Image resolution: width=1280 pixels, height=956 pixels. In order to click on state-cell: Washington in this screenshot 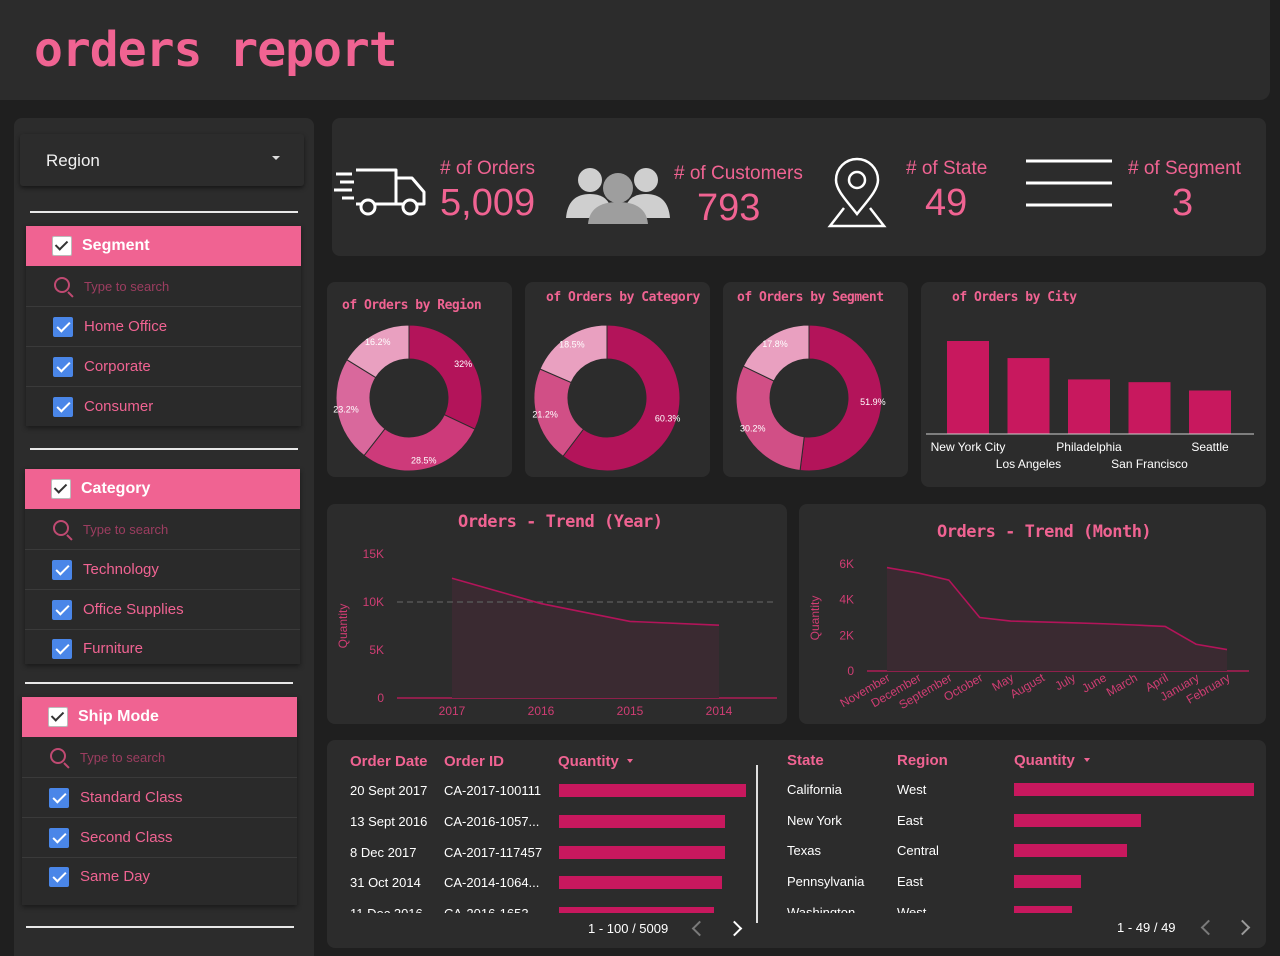, I will do `click(821, 908)`.